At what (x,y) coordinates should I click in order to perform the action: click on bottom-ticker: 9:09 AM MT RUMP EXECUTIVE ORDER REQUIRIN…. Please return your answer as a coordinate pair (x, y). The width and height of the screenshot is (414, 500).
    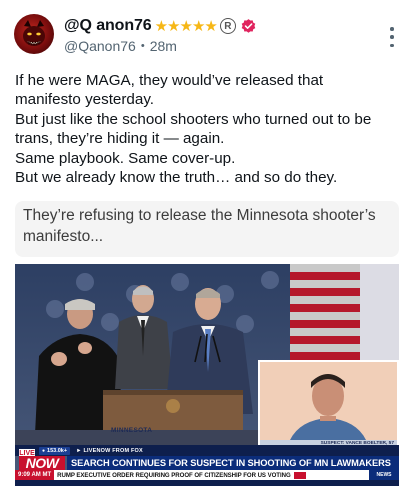
    Looking at the image, I should click on (207, 475).